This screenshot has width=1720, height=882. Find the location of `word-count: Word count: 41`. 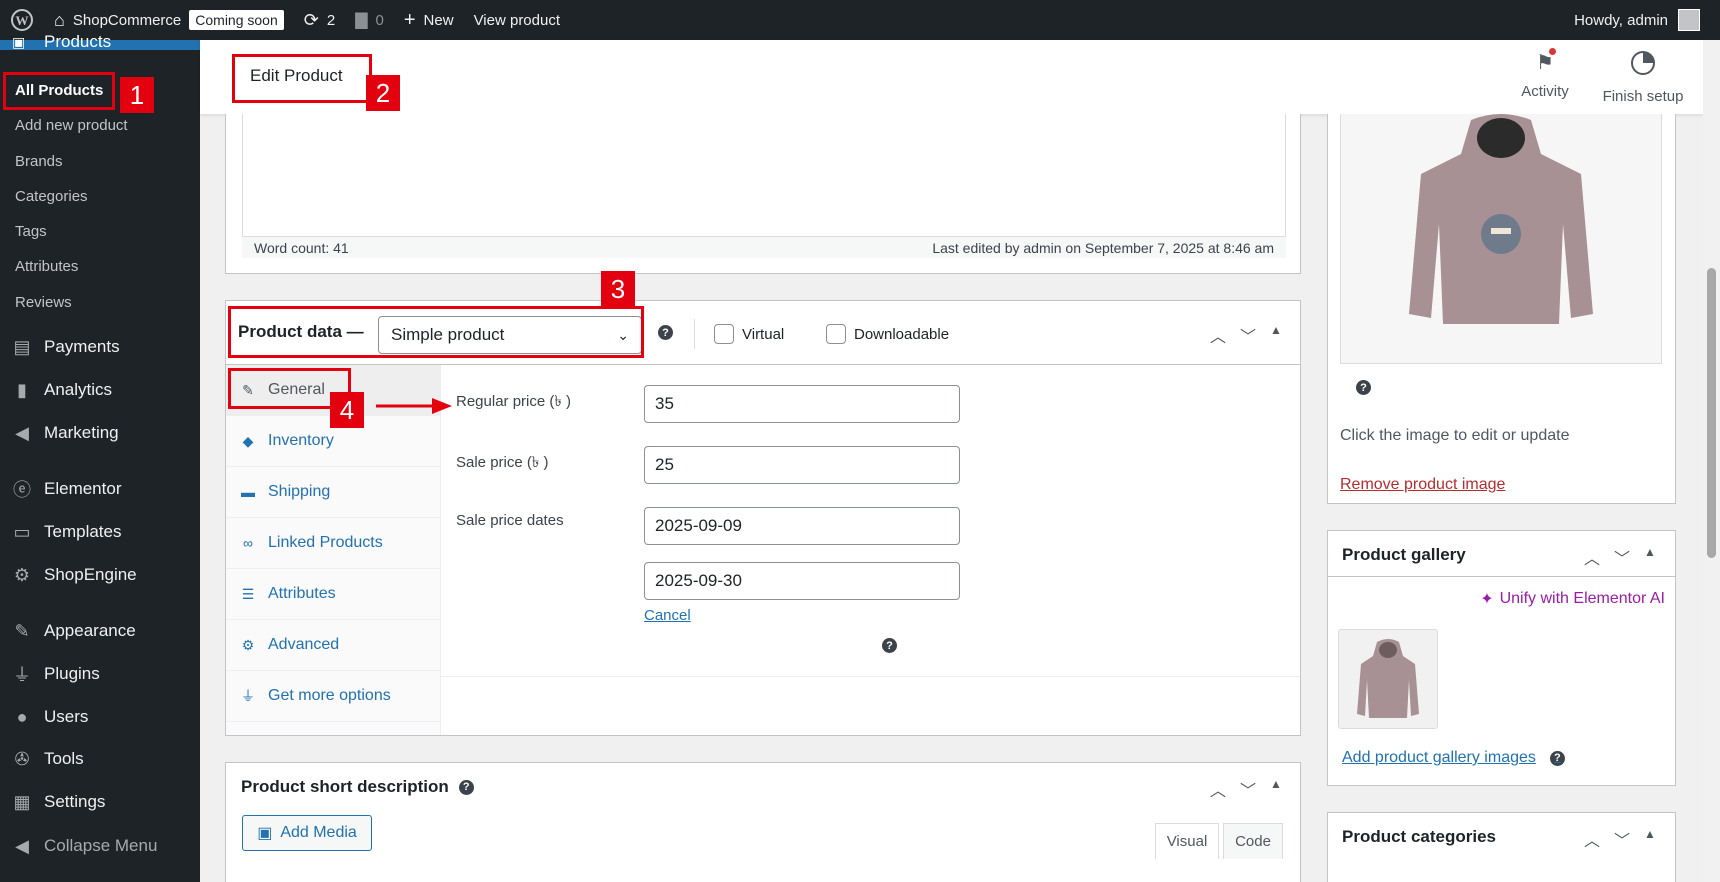

word-count: Word count: 41 is located at coordinates (301, 247).